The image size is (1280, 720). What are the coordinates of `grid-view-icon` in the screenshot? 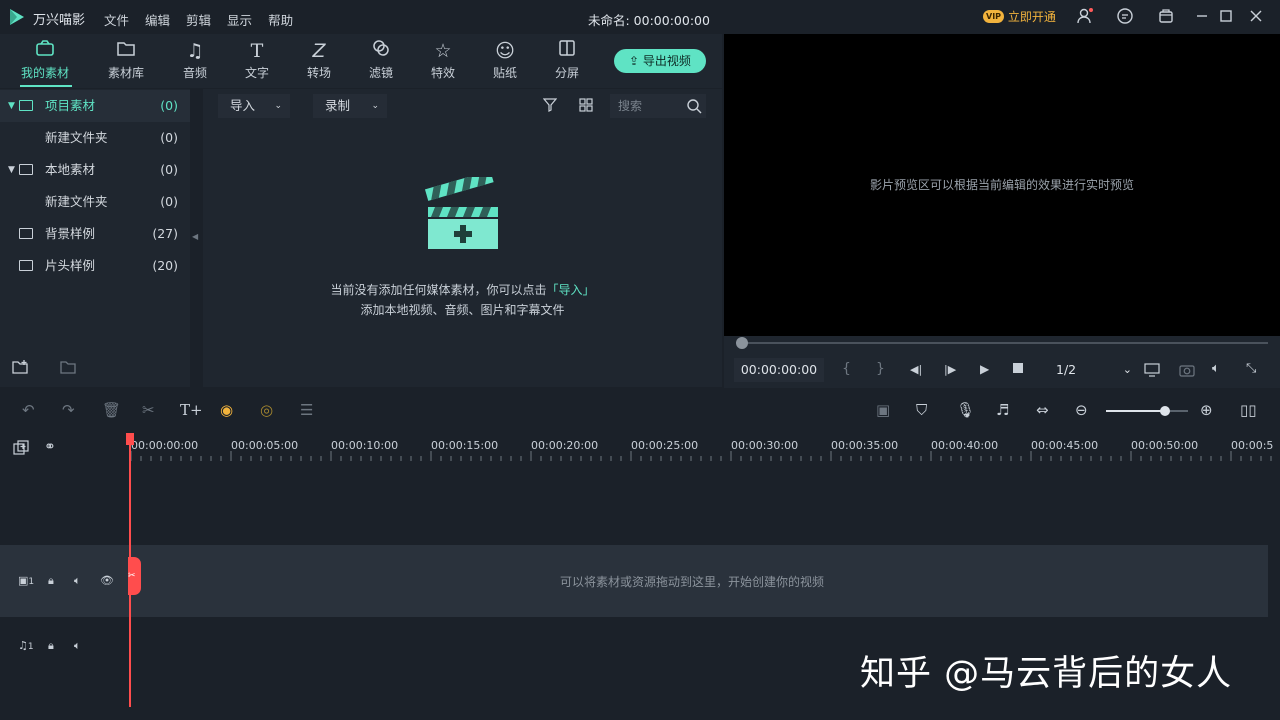 It's located at (586, 106).